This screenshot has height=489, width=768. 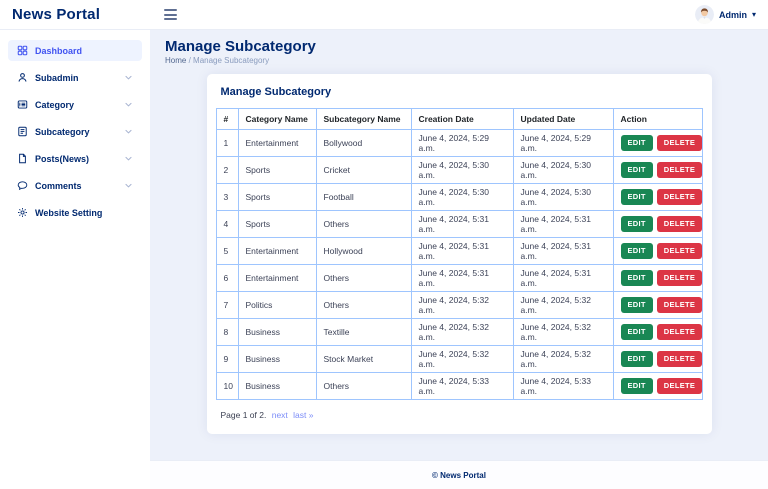 What do you see at coordinates (277, 119) in the screenshot?
I see `col-header-category: Category Name` at bounding box center [277, 119].